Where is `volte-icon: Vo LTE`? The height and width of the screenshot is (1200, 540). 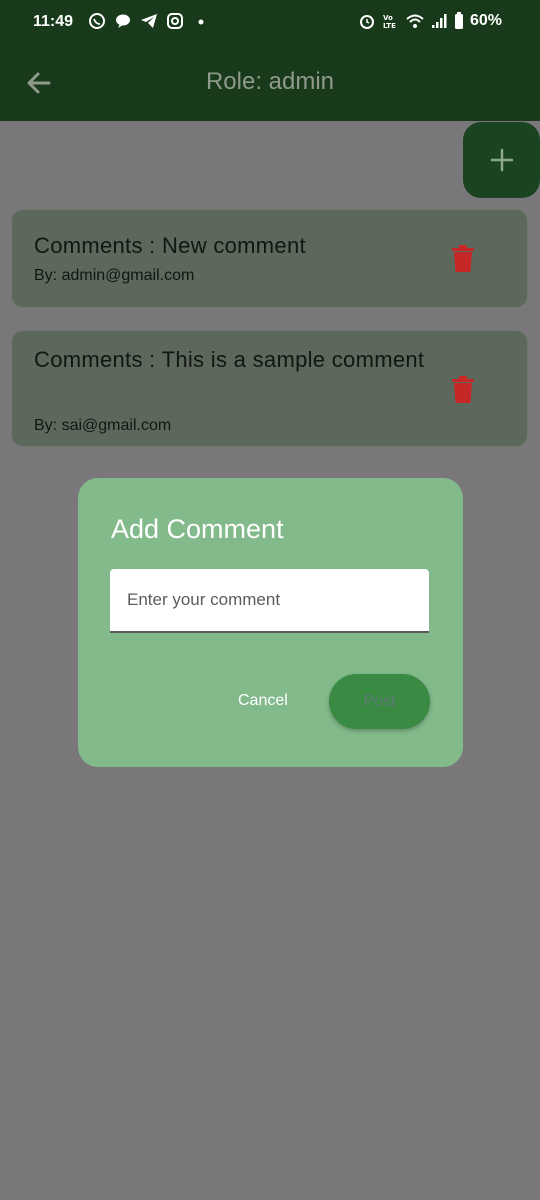
volte-icon: Vo LTE is located at coordinates (391, 21).